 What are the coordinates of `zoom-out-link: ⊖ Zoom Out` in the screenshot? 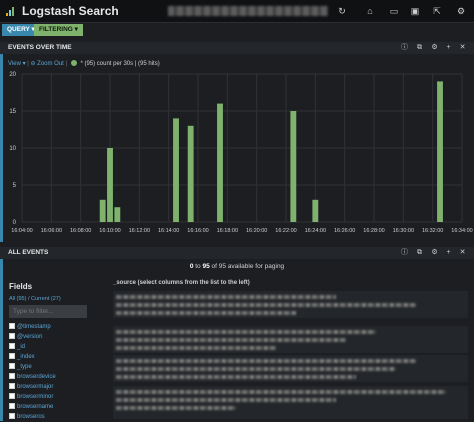 It's located at (46, 64).